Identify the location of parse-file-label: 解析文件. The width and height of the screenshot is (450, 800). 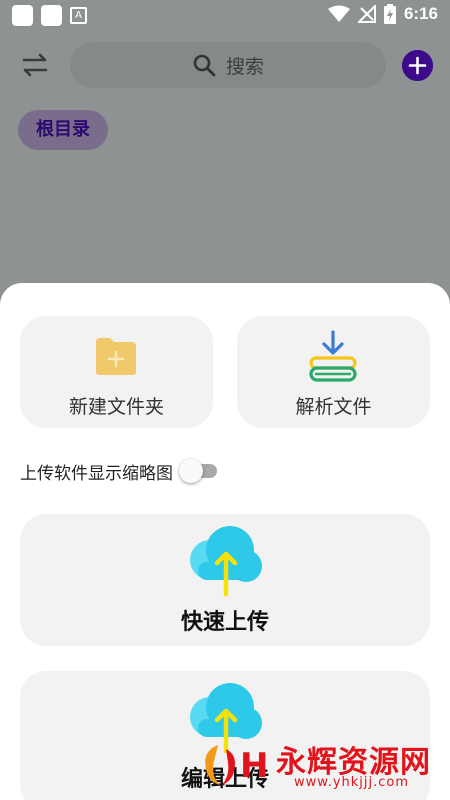
(333, 407).